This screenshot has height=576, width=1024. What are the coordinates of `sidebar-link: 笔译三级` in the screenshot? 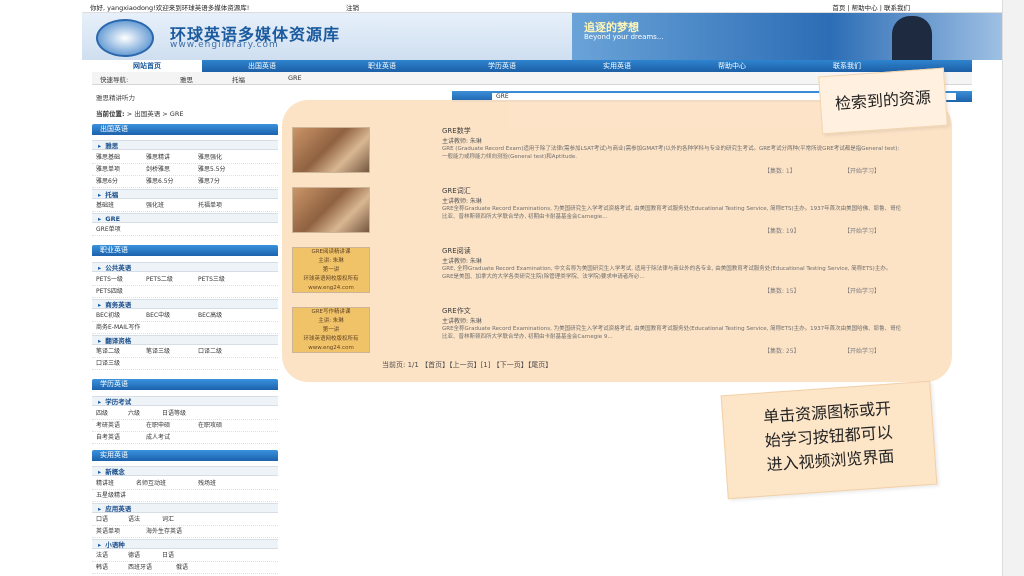 It's located at (158, 352).